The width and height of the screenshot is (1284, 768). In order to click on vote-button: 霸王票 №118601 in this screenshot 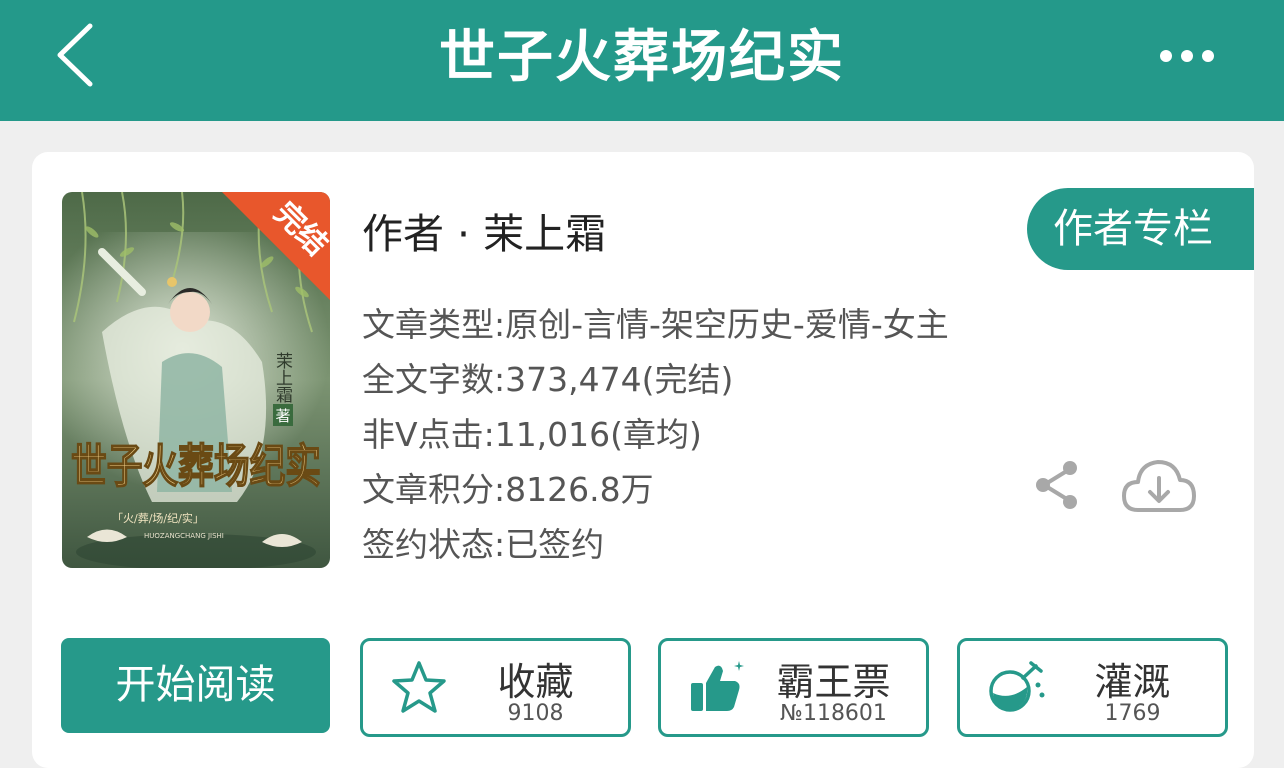, I will do `click(793, 687)`.